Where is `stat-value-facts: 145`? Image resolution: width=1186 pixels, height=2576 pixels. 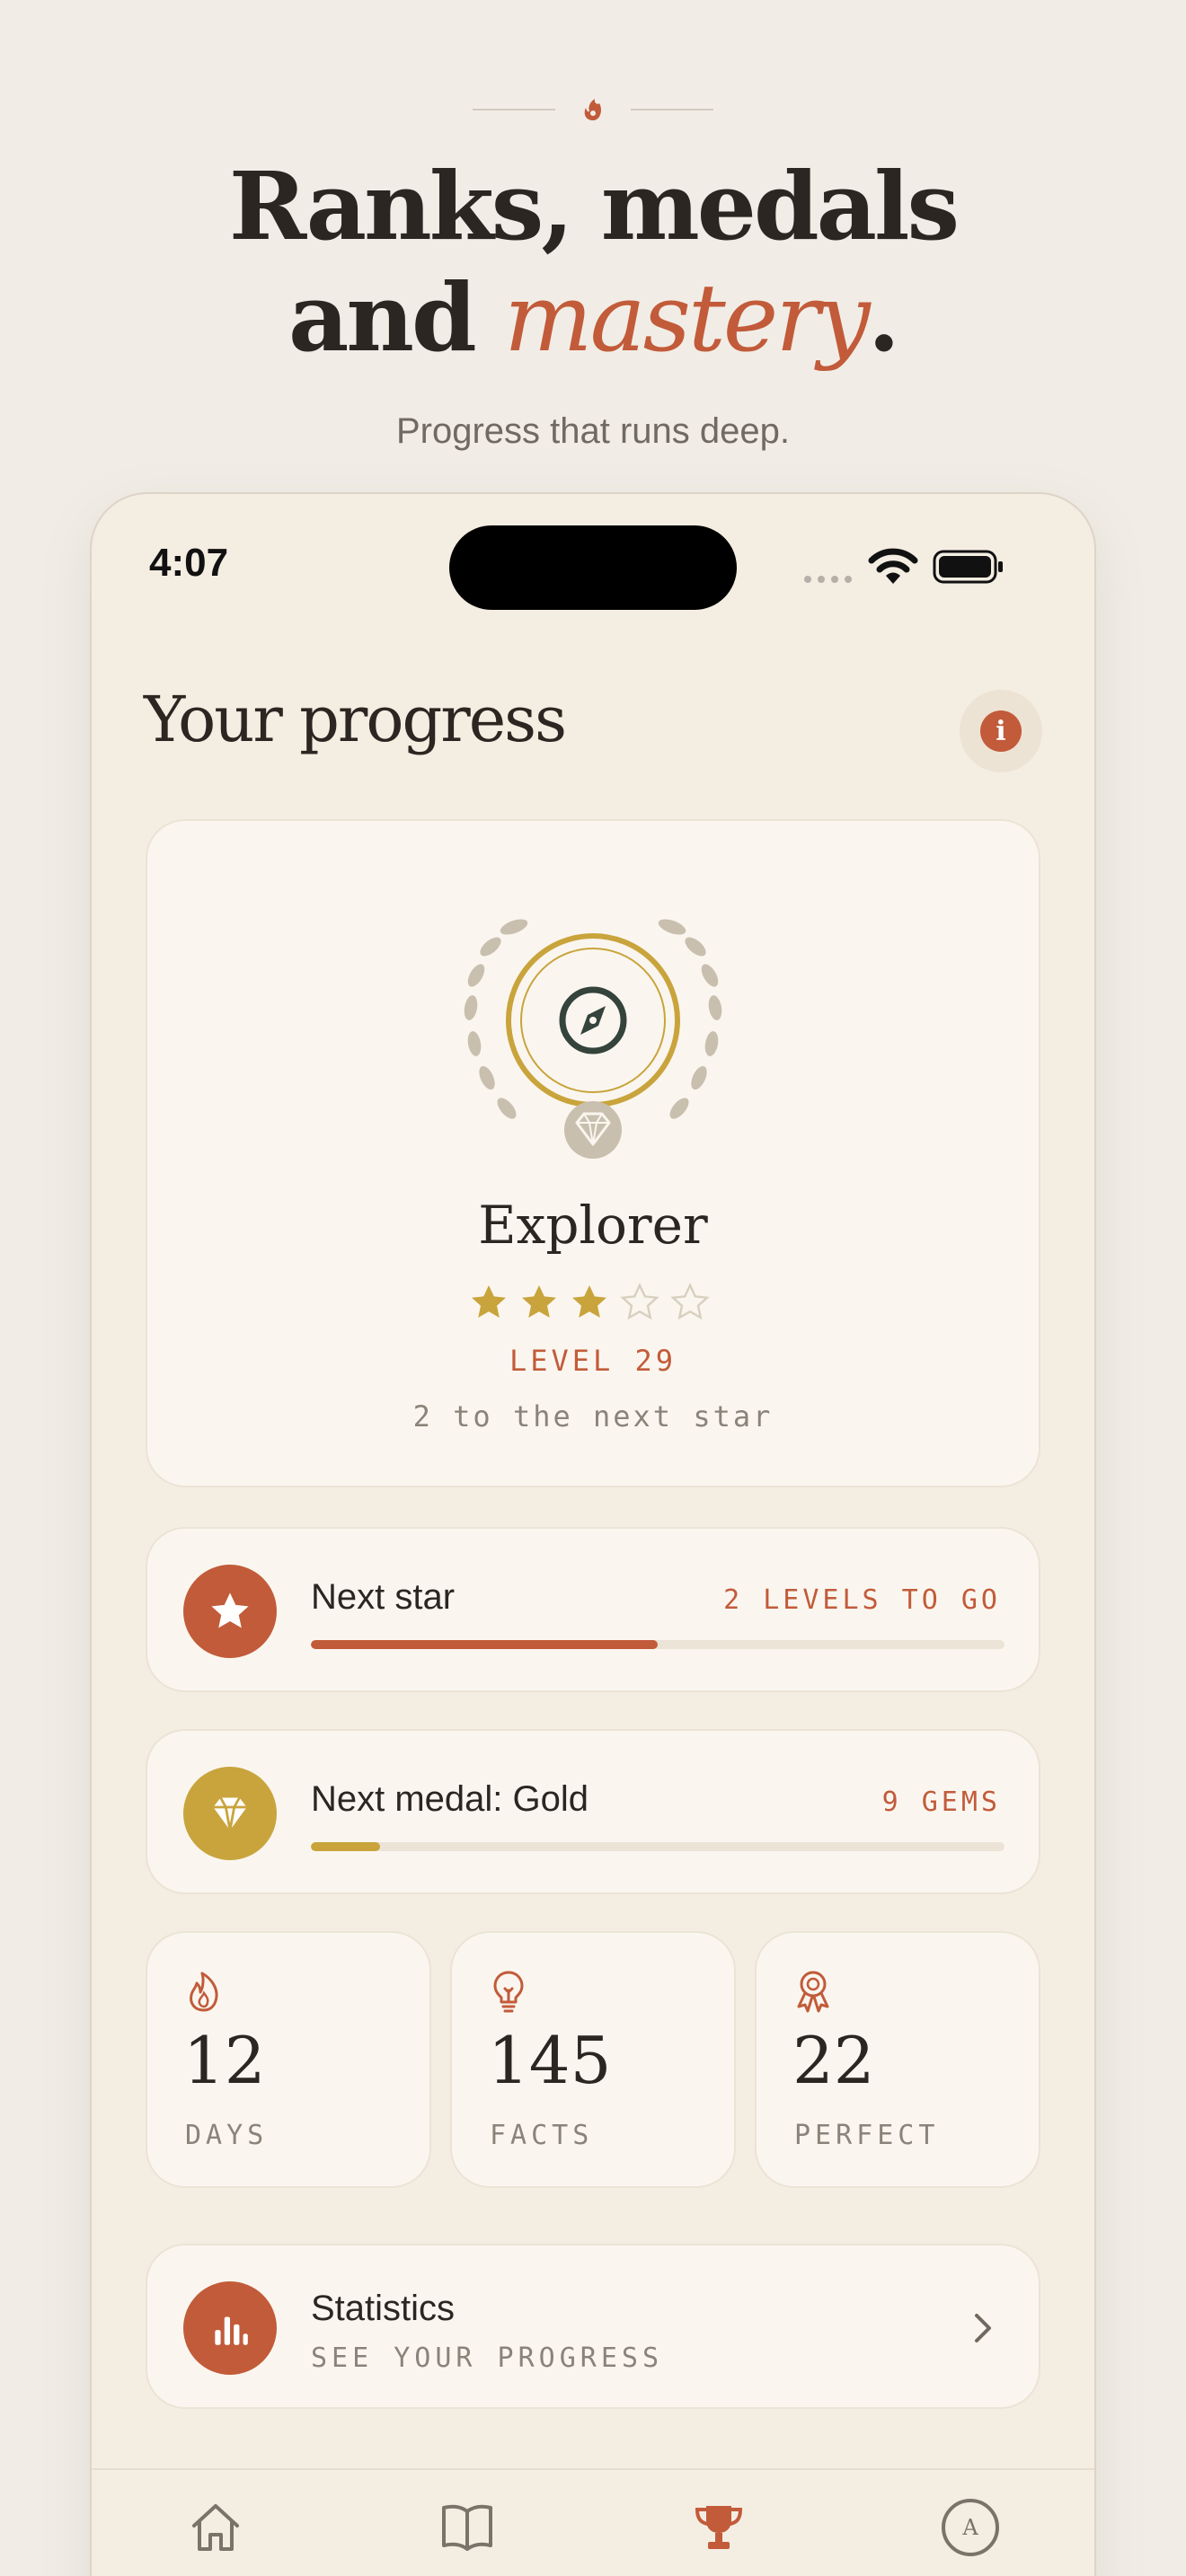 stat-value-facts: 145 is located at coordinates (550, 2060).